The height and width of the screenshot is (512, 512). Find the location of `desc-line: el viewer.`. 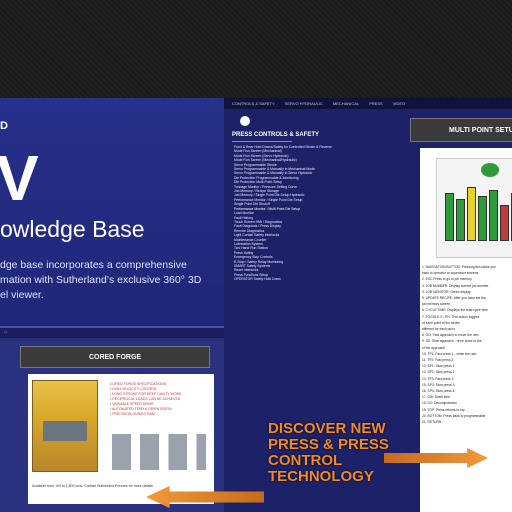

desc-line: el viewer. is located at coordinates (22, 295).